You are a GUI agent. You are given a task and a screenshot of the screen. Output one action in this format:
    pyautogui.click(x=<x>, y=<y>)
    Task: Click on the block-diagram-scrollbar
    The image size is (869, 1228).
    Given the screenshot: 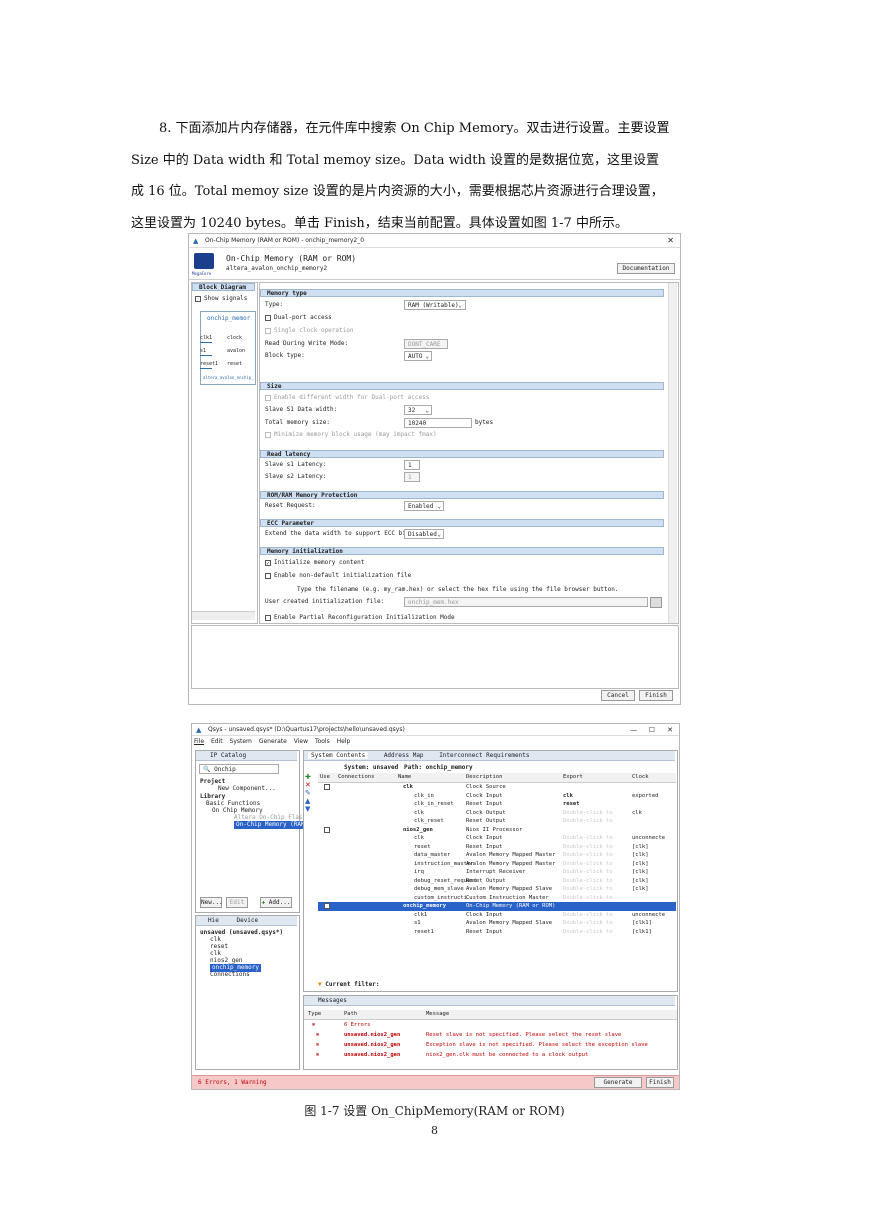 What is the action you would take?
    pyautogui.click(x=223, y=615)
    